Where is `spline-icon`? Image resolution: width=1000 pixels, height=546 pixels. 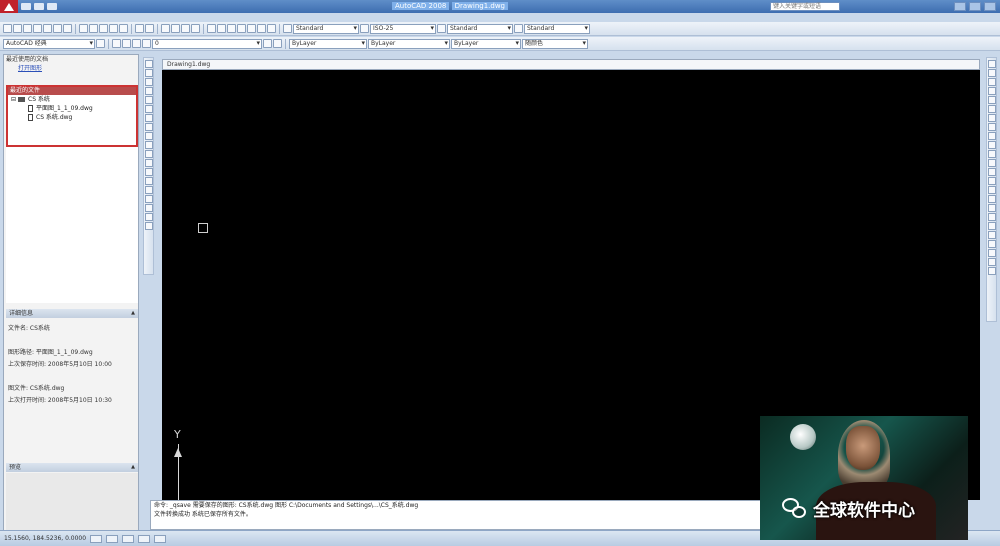
spline-icon is located at coordinates (148, 136).